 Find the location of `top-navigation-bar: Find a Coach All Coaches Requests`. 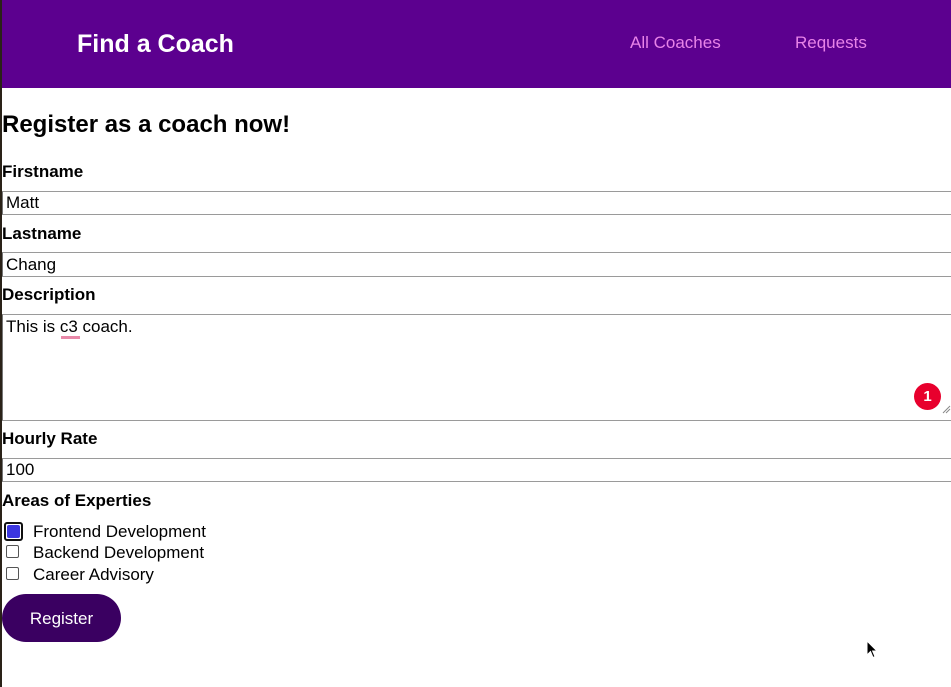

top-navigation-bar: Find a Coach All Coaches Requests is located at coordinates (476, 44).